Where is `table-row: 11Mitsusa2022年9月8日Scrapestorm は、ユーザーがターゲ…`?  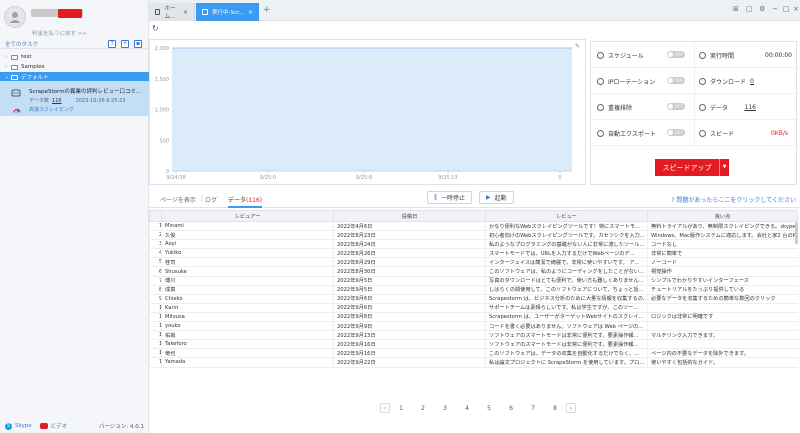
table-row: 11Mitsusa2022年9月8日Scrapestorm は、ユーザーがターゲ… is located at coordinates (473, 317).